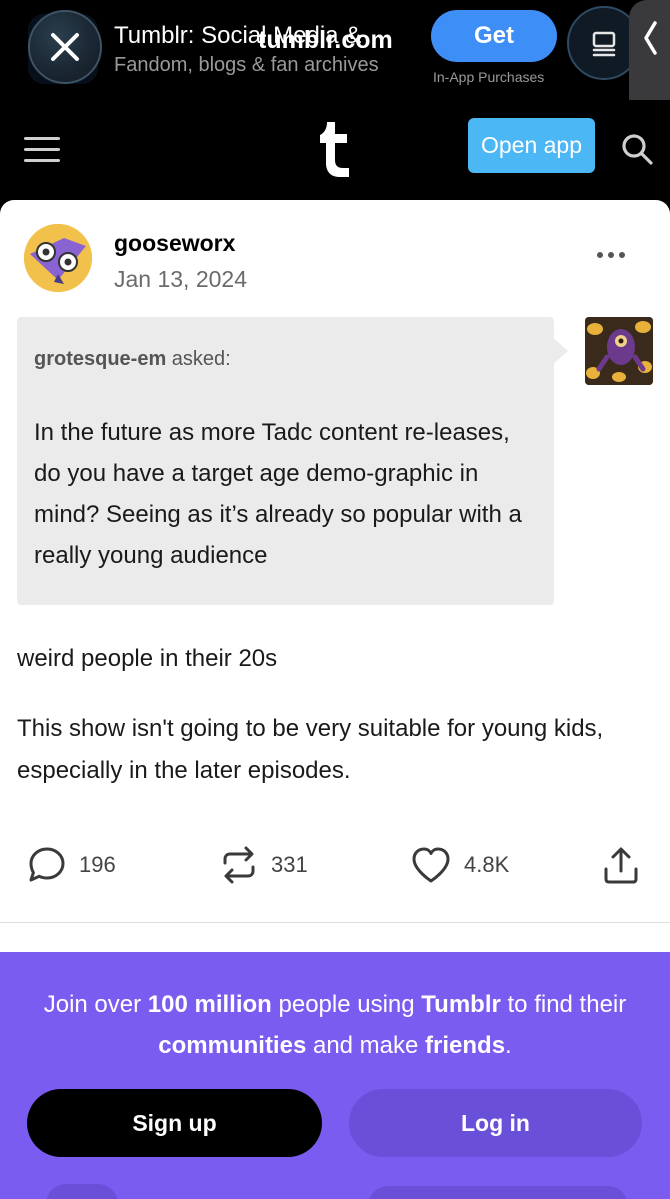  I want to click on avatar, so click(58, 258).